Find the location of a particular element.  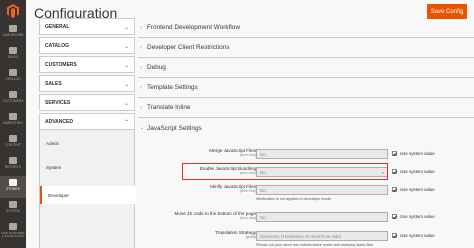

nav-label: REPORTS is located at coordinates (13, 167).